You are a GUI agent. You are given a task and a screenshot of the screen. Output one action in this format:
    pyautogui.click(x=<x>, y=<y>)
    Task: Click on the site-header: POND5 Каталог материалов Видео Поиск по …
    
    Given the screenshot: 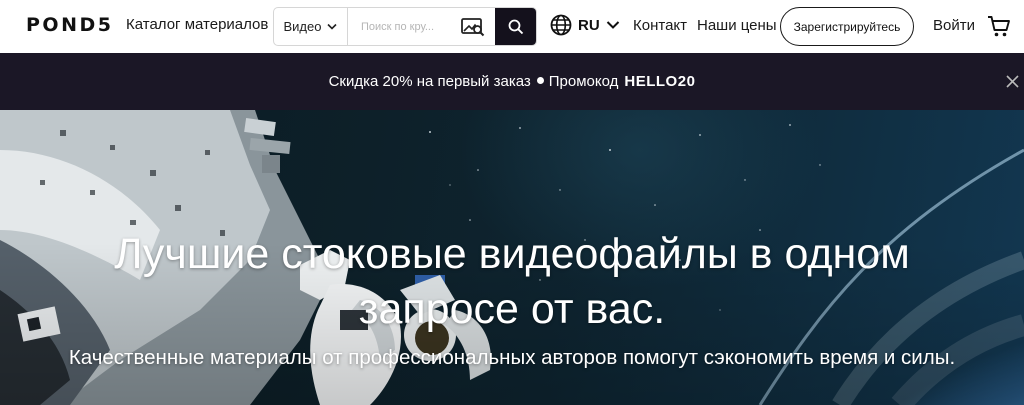 What is the action you would take?
    pyautogui.click(x=512, y=26)
    